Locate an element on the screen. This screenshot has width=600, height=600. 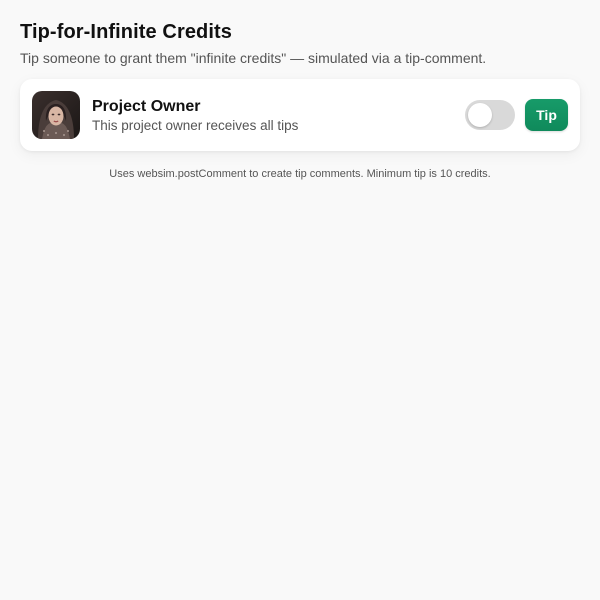
owner-name: Project Owner is located at coordinates (146, 106).